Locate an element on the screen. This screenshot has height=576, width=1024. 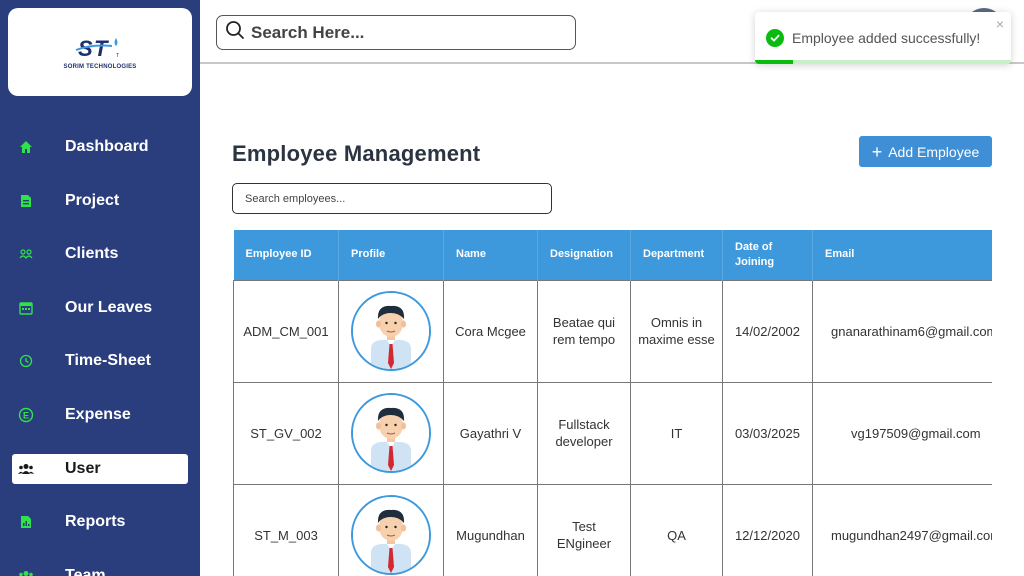
column-header-profile: Profile is located at coordinates (391, 255).